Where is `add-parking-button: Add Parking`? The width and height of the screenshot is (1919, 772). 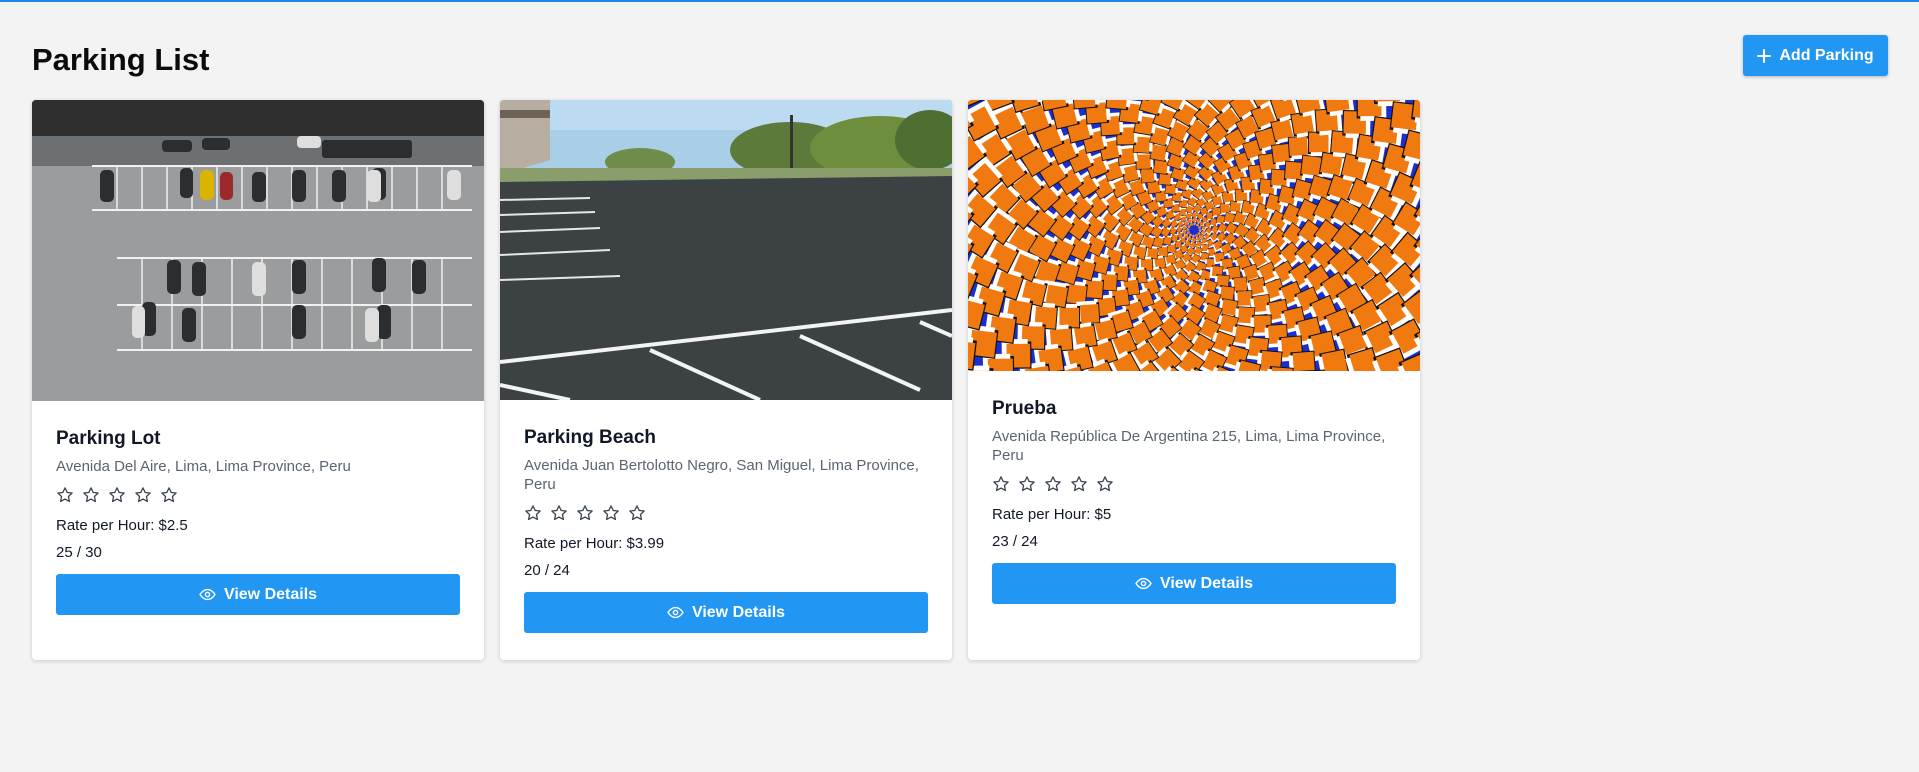 add-parking-button: Add Parking is located at coordinates (1815, 55).